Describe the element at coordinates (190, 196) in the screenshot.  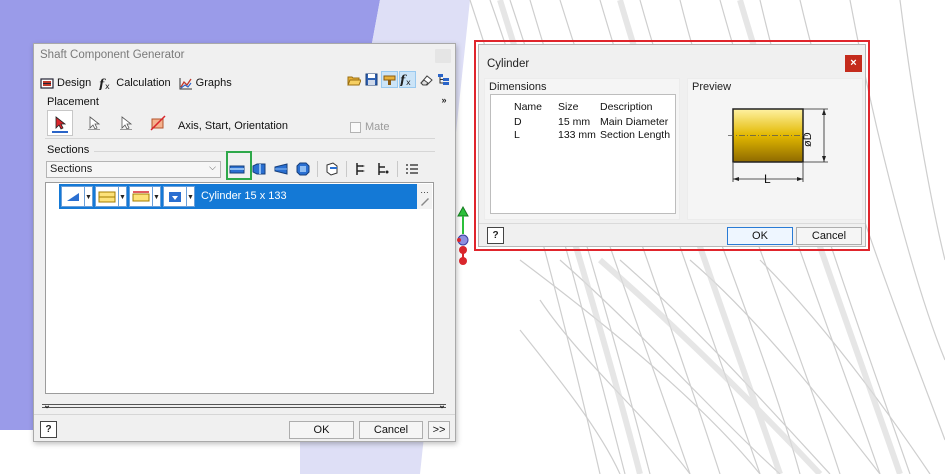
I see `end-feature-dropdown: ▼` at that location.